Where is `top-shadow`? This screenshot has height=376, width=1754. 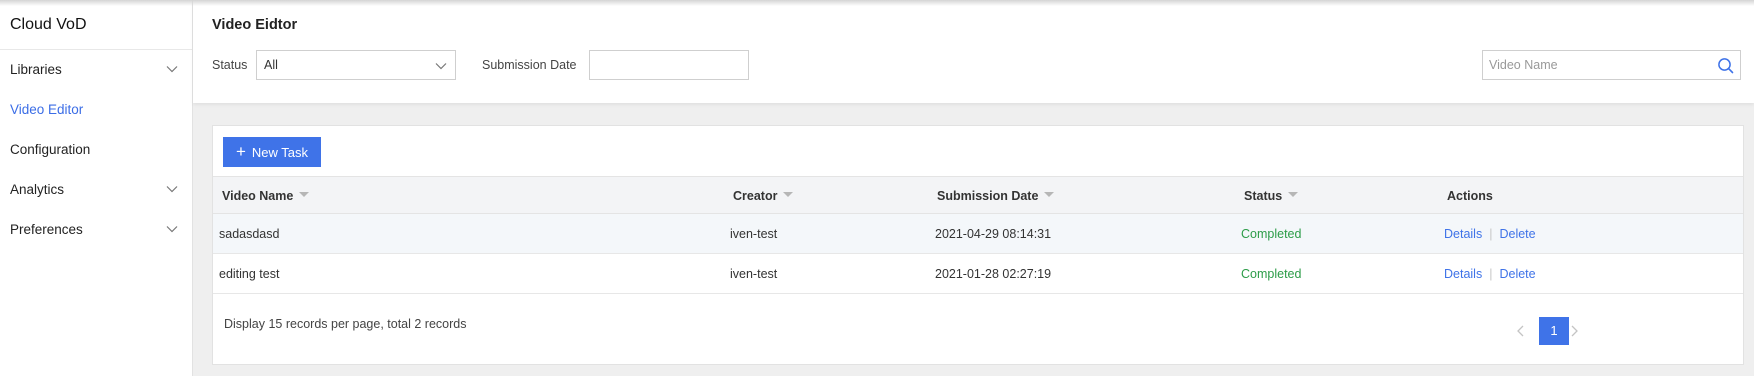
top-shadow is located at coordinates (877, 3).